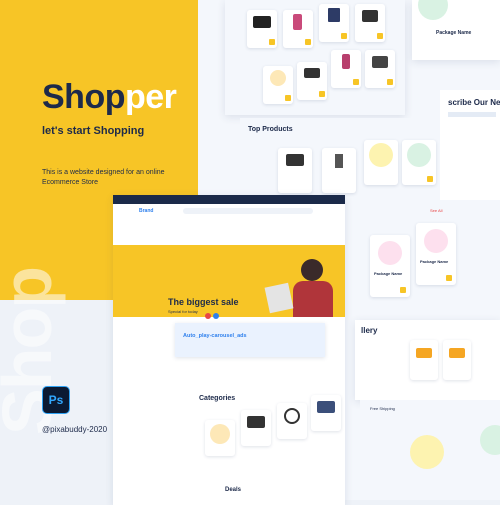 This screenshot has width=500, height=505. What do you see at coordinates (56, 400) in the screenshot?
I see `photoshop-icon: Ps` at bounding box center [56, 400].